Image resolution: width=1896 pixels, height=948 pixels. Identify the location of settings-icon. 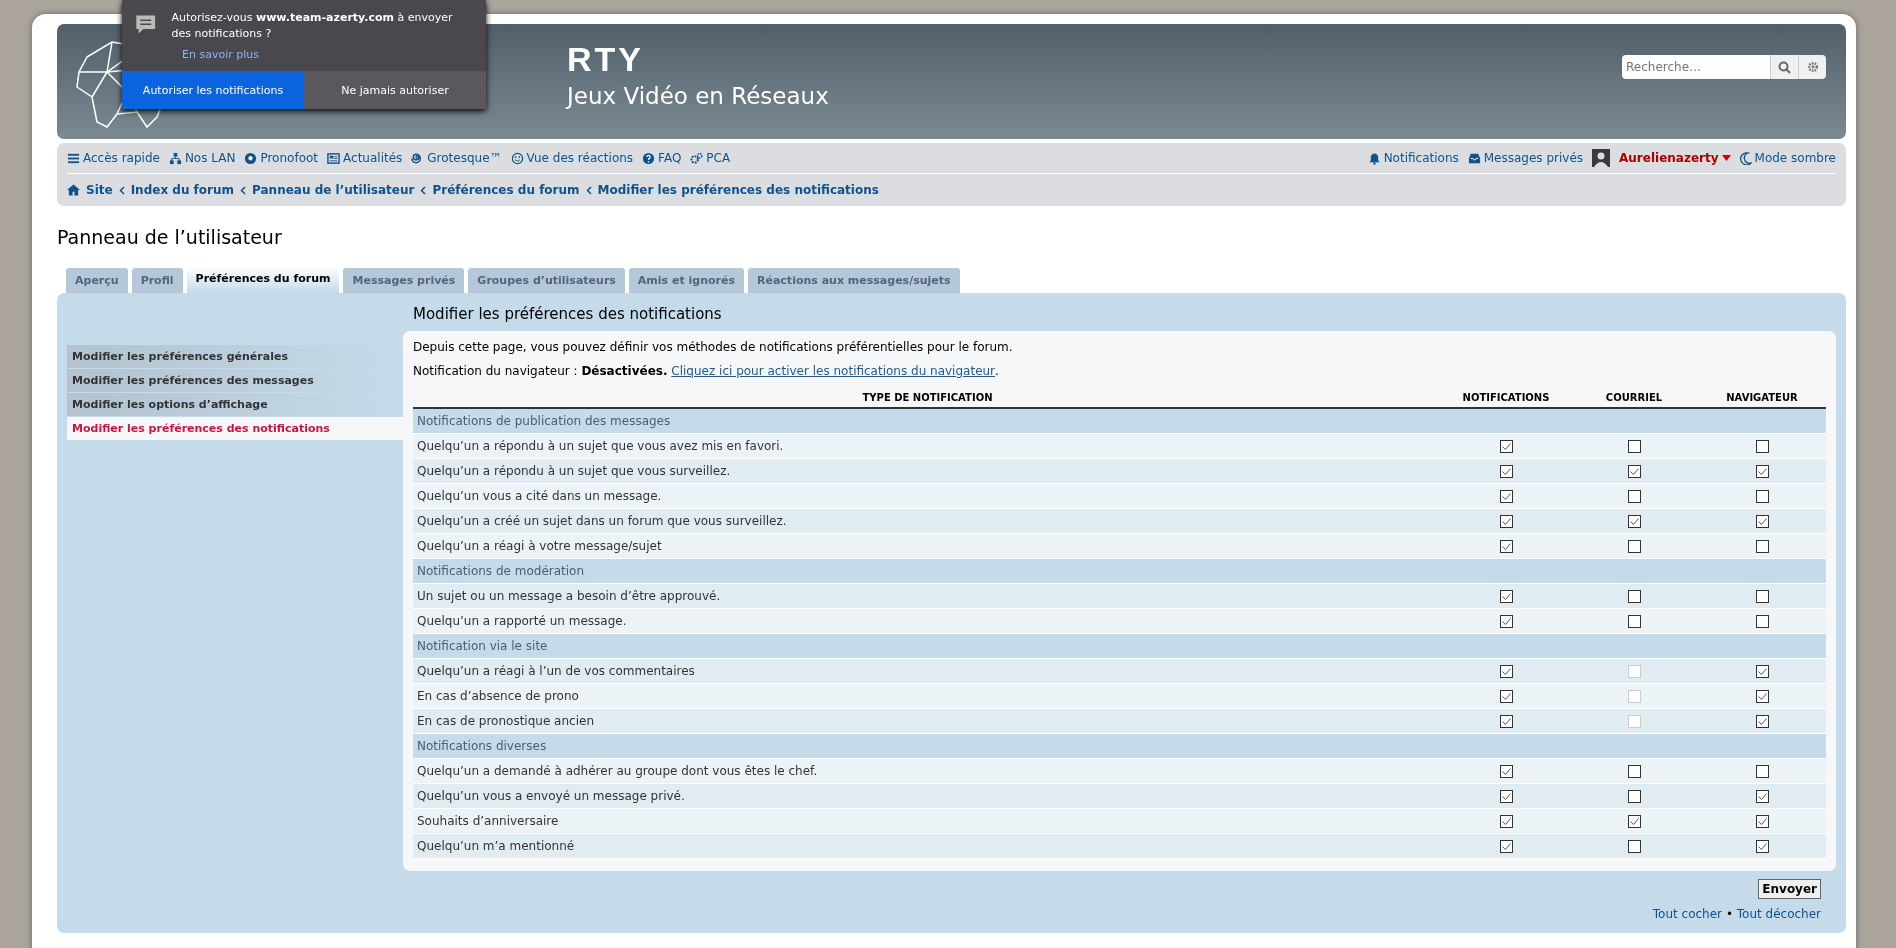
(1812, 67).